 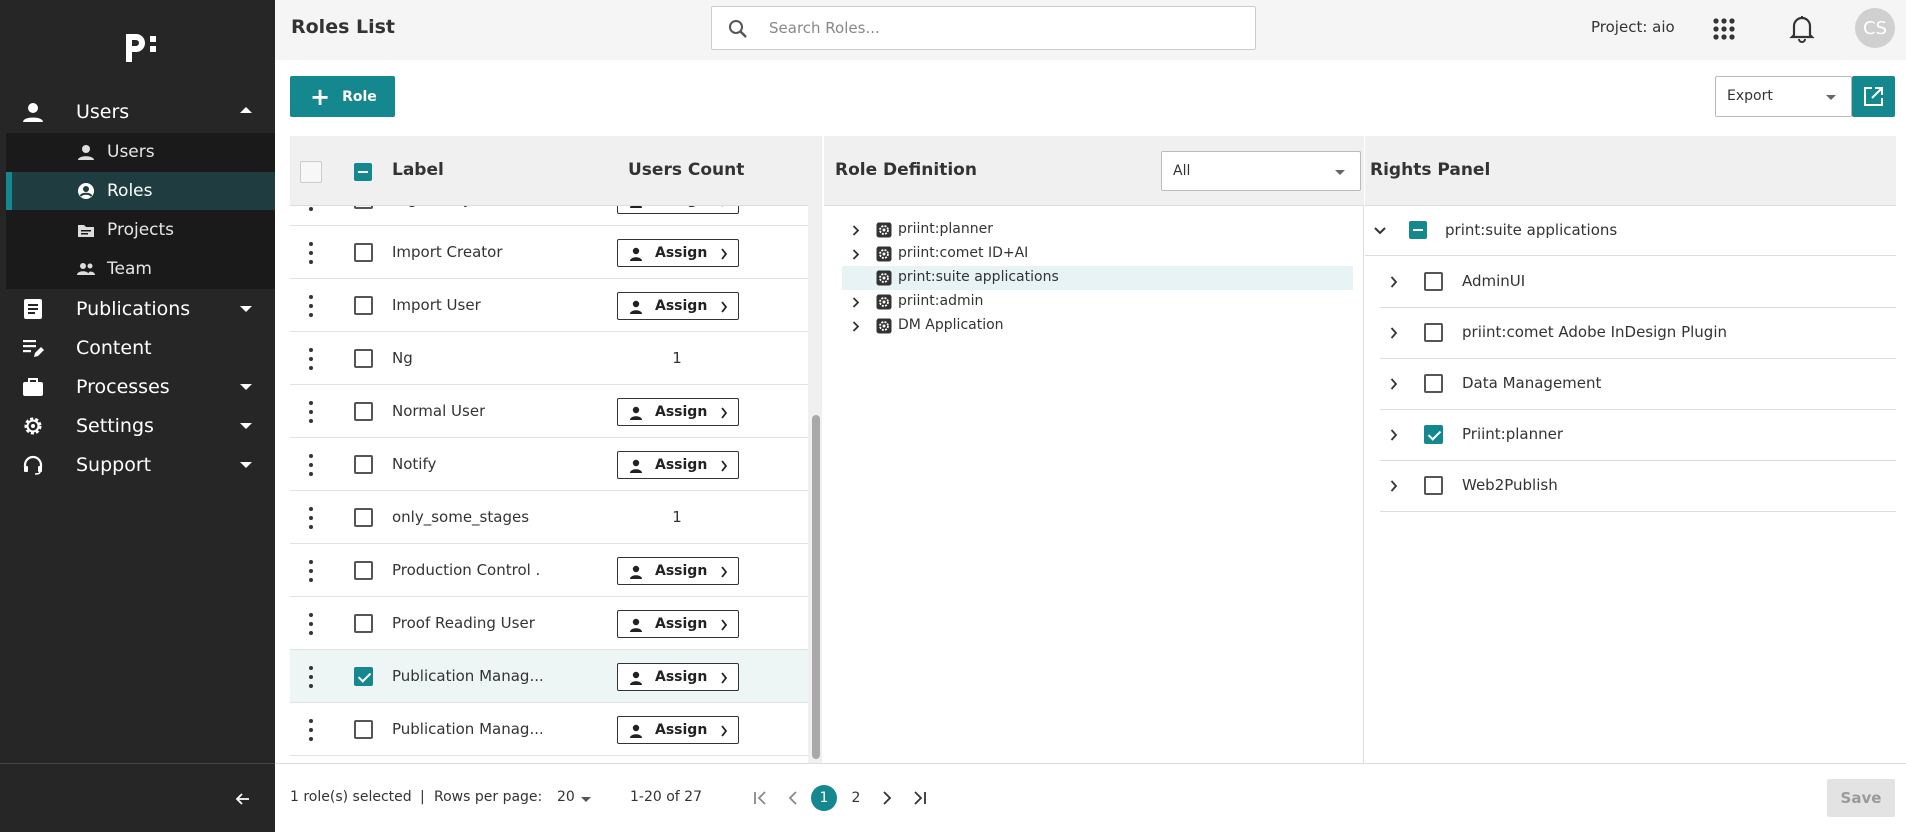 What do you see at coordinates (793, 798) in the screenshot?
I see `previous-page-icon` at bounding box center [793, 798].